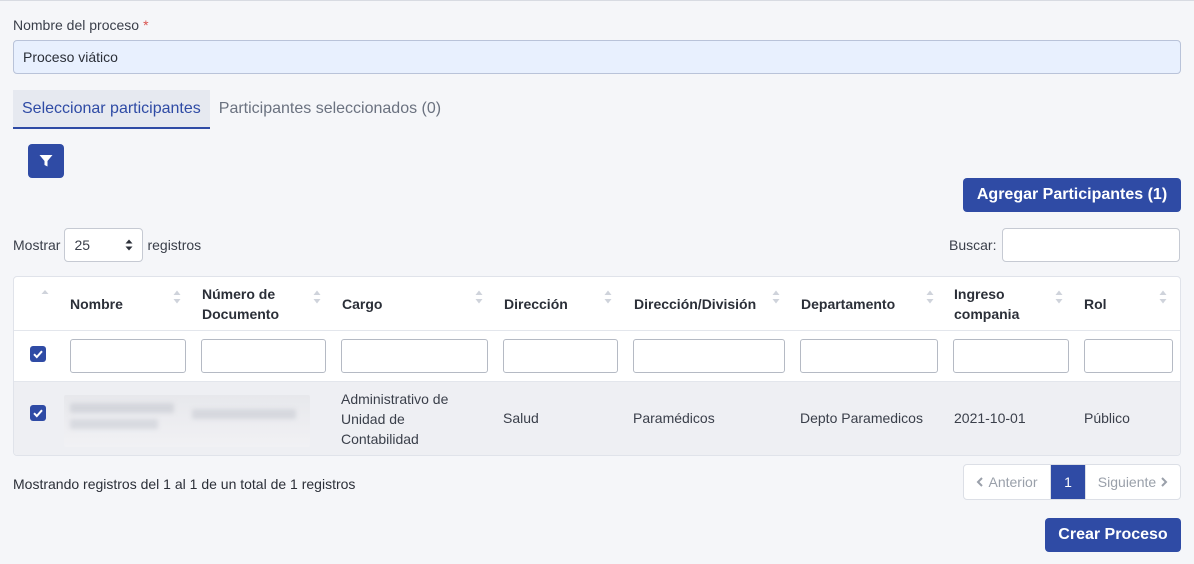  What do you see at coordinates (1127, 482) in the screenshot?
I see `pagination-next-label: Siguiente` at bounding box center [1127, 482].